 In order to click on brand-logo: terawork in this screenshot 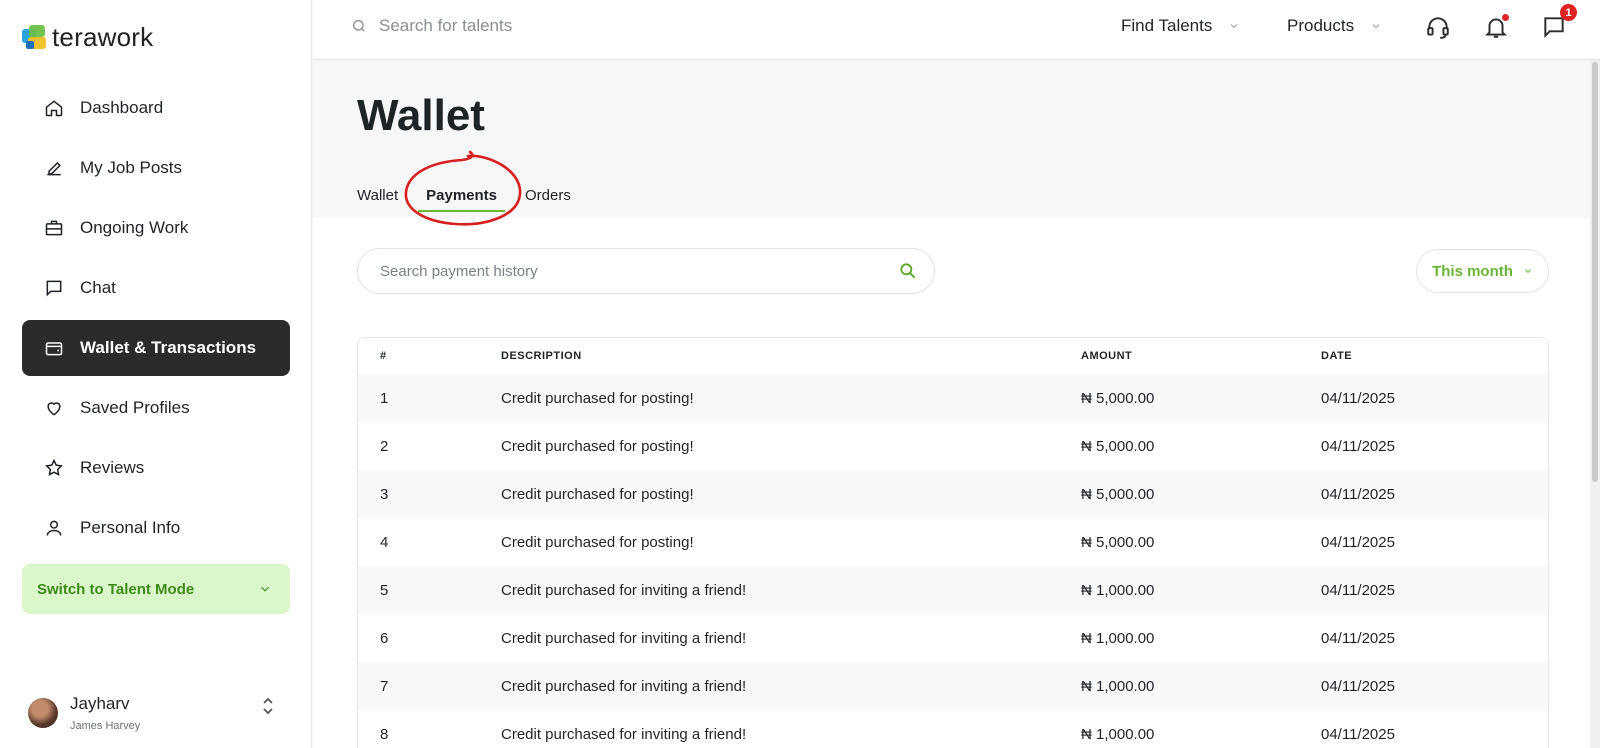, I will do `click(87, 37)`.